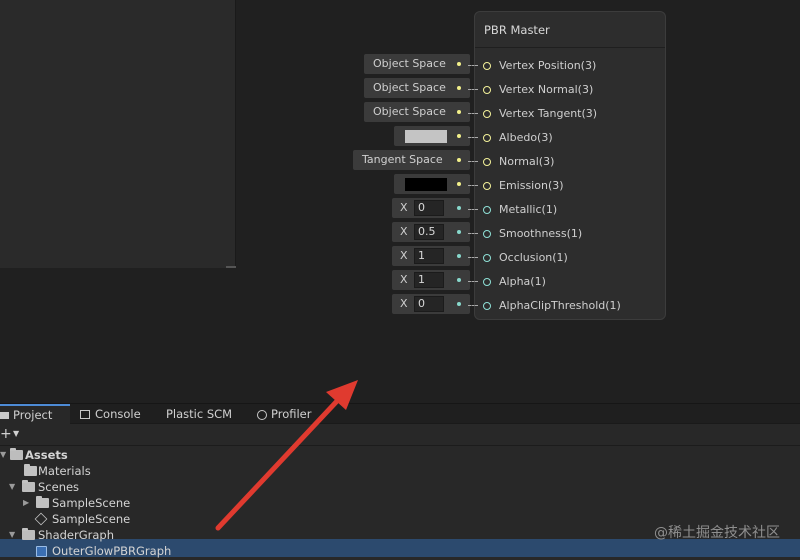  Describe the element at coordinates (400, 414) in the screenshot. I see `tab-bar: Project Console Plastic SCM Profiler` at that location.